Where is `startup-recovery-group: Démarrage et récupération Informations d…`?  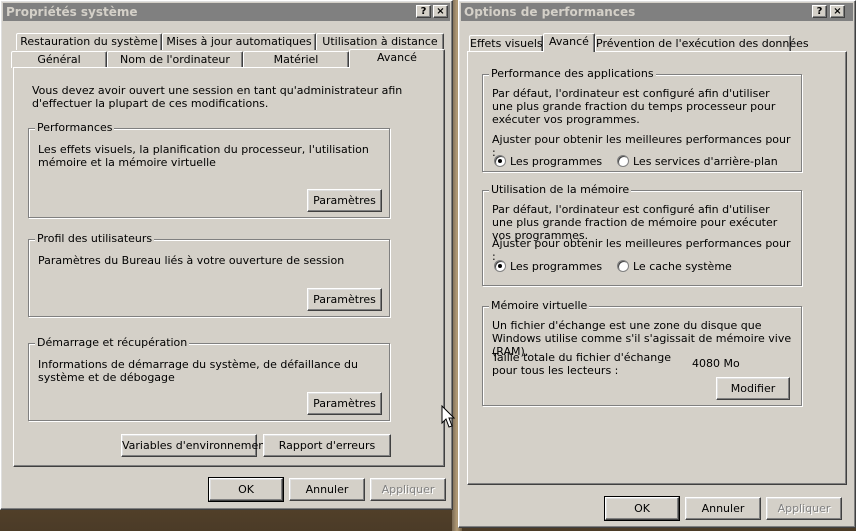 startup-recovery-group: Démarrage et récupération Informations d… is located at coordinates (209, 378).